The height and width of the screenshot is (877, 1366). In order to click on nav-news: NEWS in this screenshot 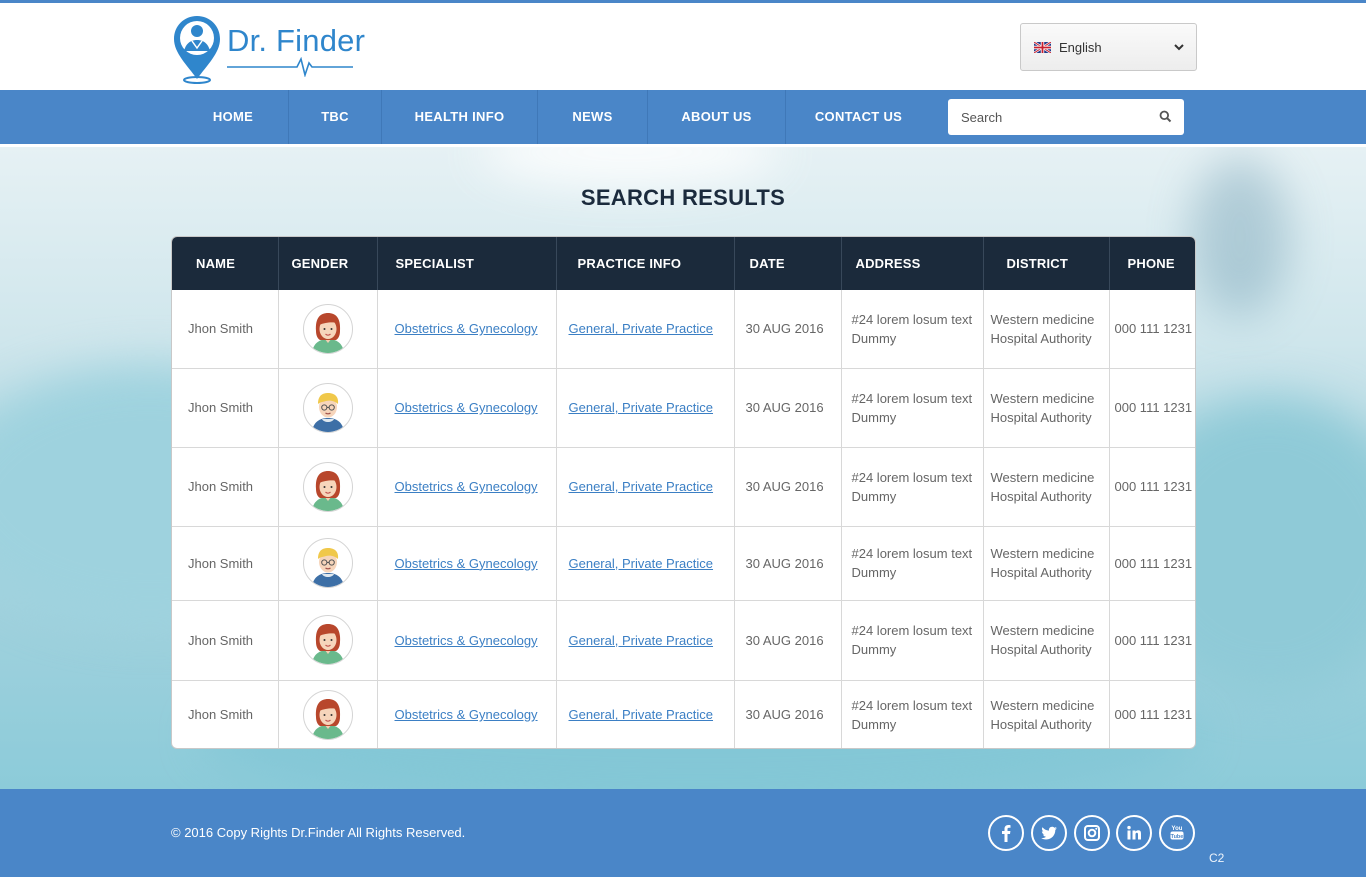, I will do `click(592, 117)`.